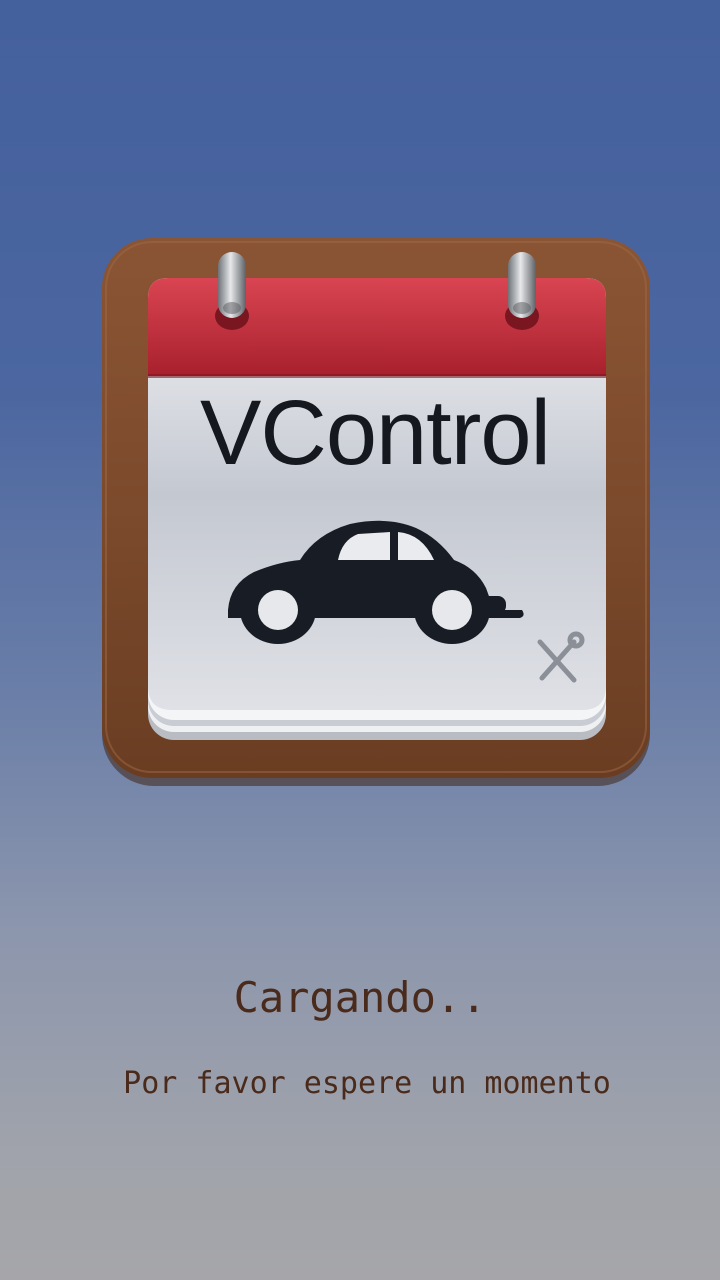  I want to click on loading-subtitle: Por favor espere un momento, so click(367, 1083).